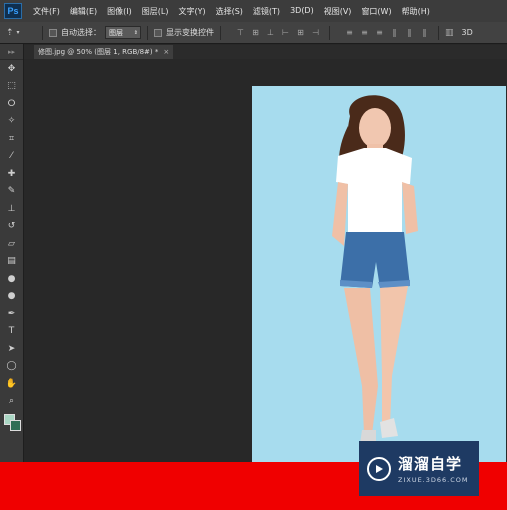 This screenshot has width=507, height=510. What do you see at coordinates (11, 174) in the screenshot?
I see `healing-brush-icon: ✚` at bounding box center [11, 174].